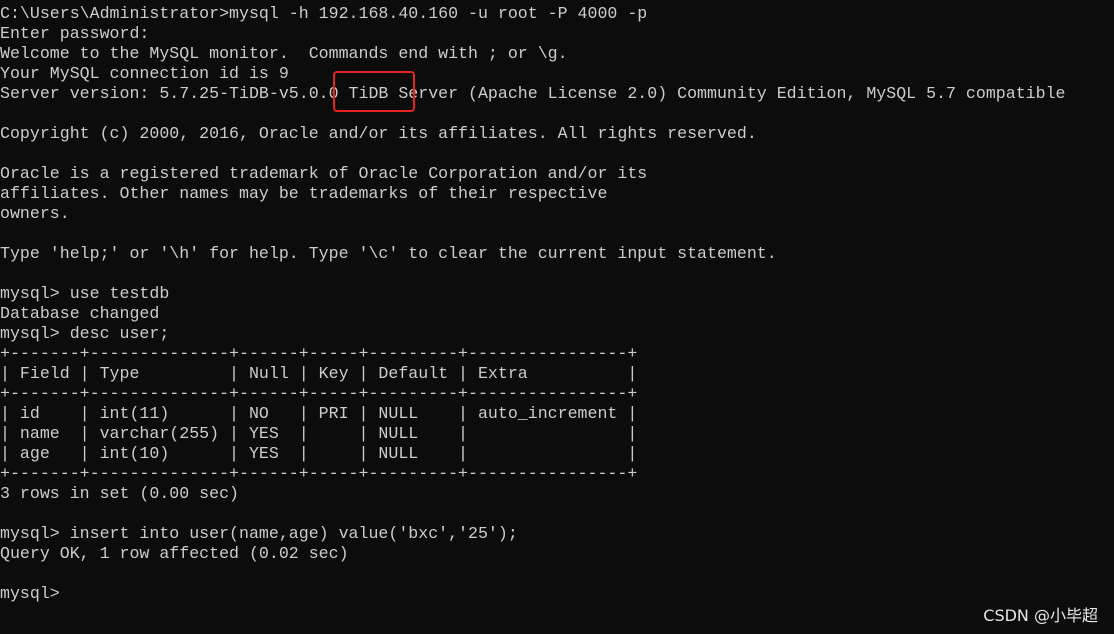 This screenshot has width=1114, height=634. What do you see at coordinates (75, 33) in the screenshot?
I see `terminal-line: Enter password:` at bounding box center [75, 33].